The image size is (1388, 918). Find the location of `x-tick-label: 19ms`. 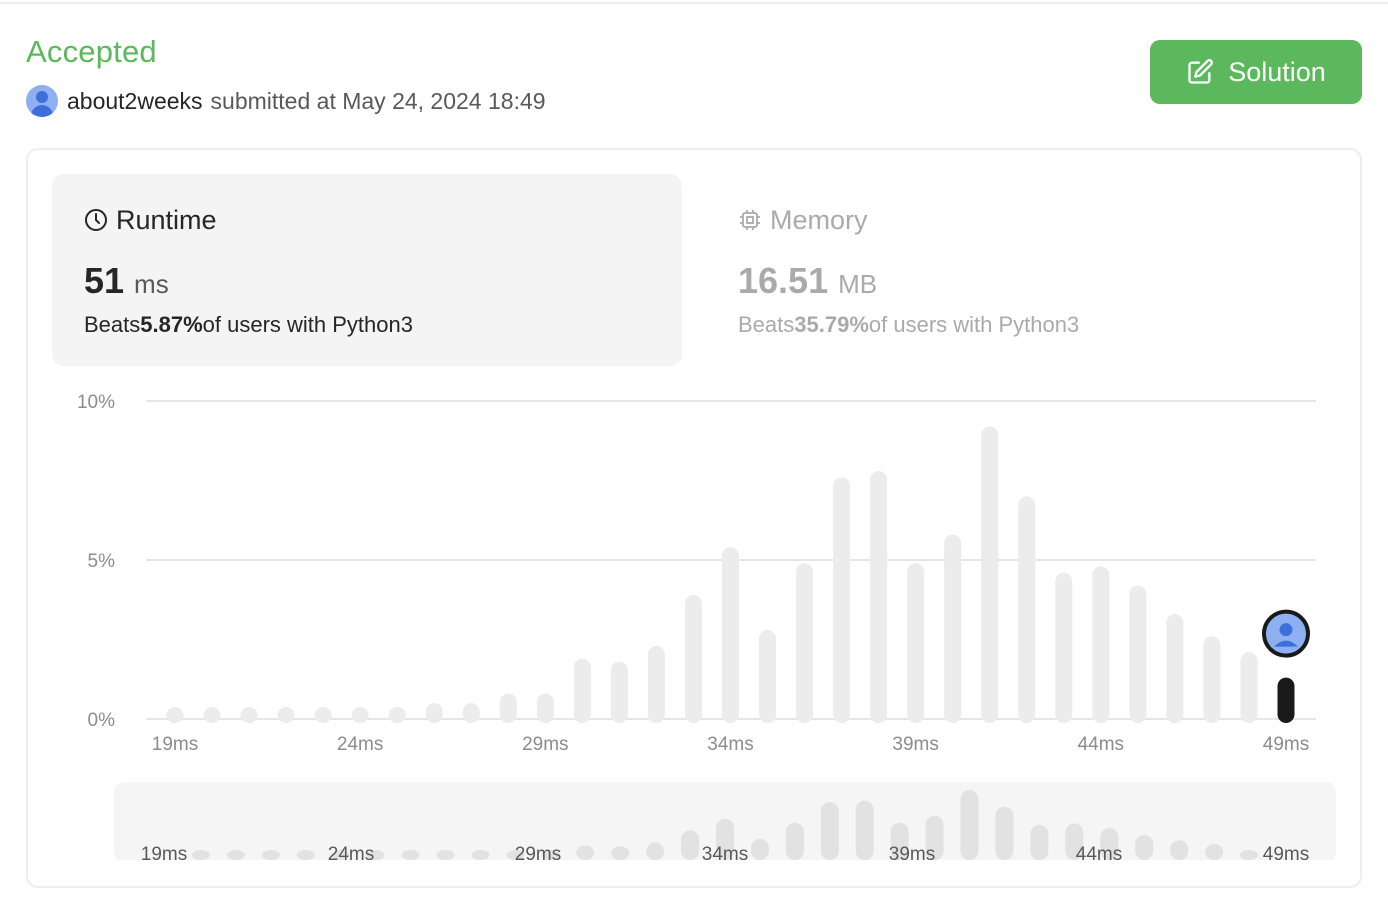

x-tick-label: 19ms is located at coordinates (175, 744).